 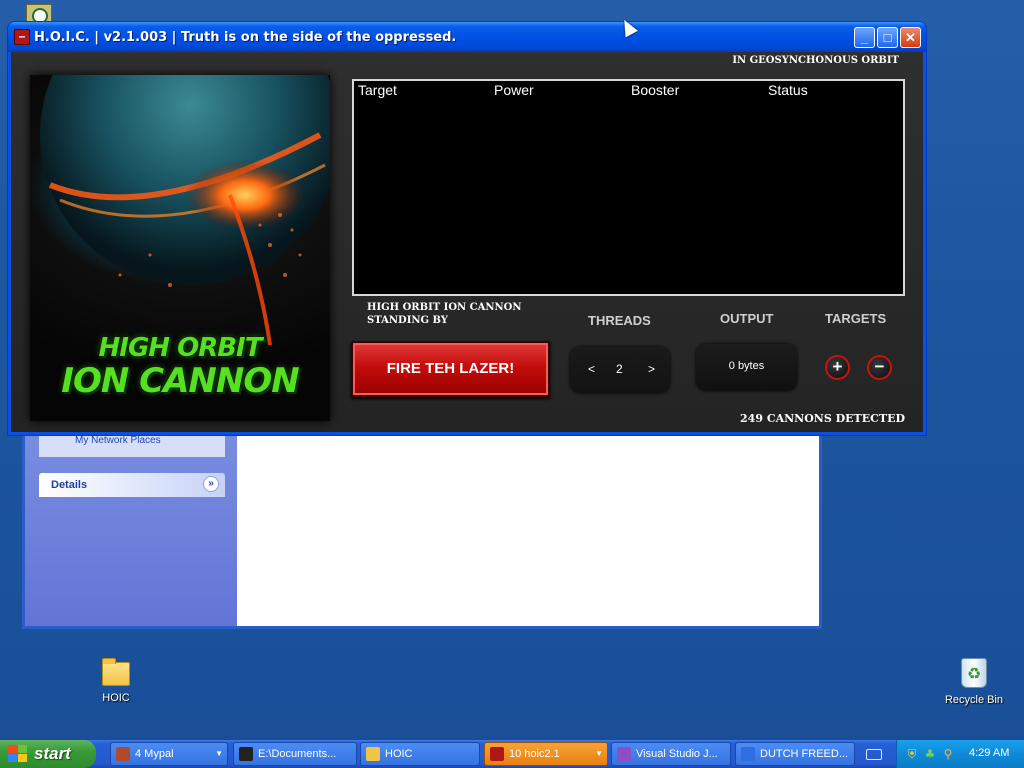 I want to click on poster-title-line1: HIGH ORBIT, so click(x=180, y=348).